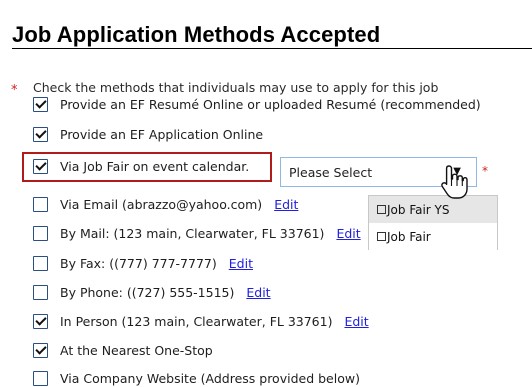 This screenshot has height=387, width=532. What do you see at coordinates (40, 350) in the screenshot?
I see `checkbox-one-stop` at bounding box center [40, 350].